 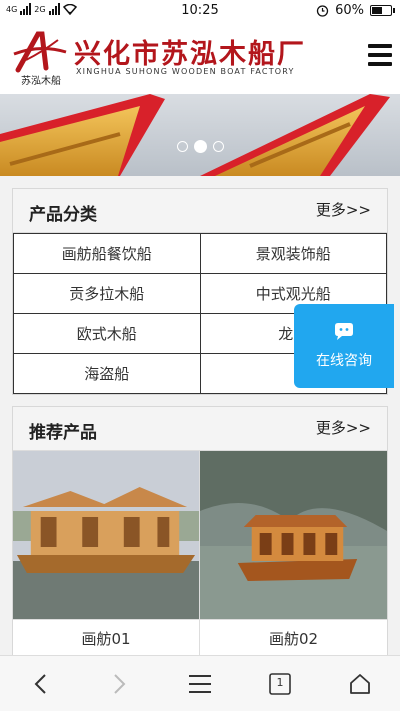 What do you see at coordinates (63, 215) in the screenshot?
I see `section-title: 产品分类` at bounding box center [63, 215].